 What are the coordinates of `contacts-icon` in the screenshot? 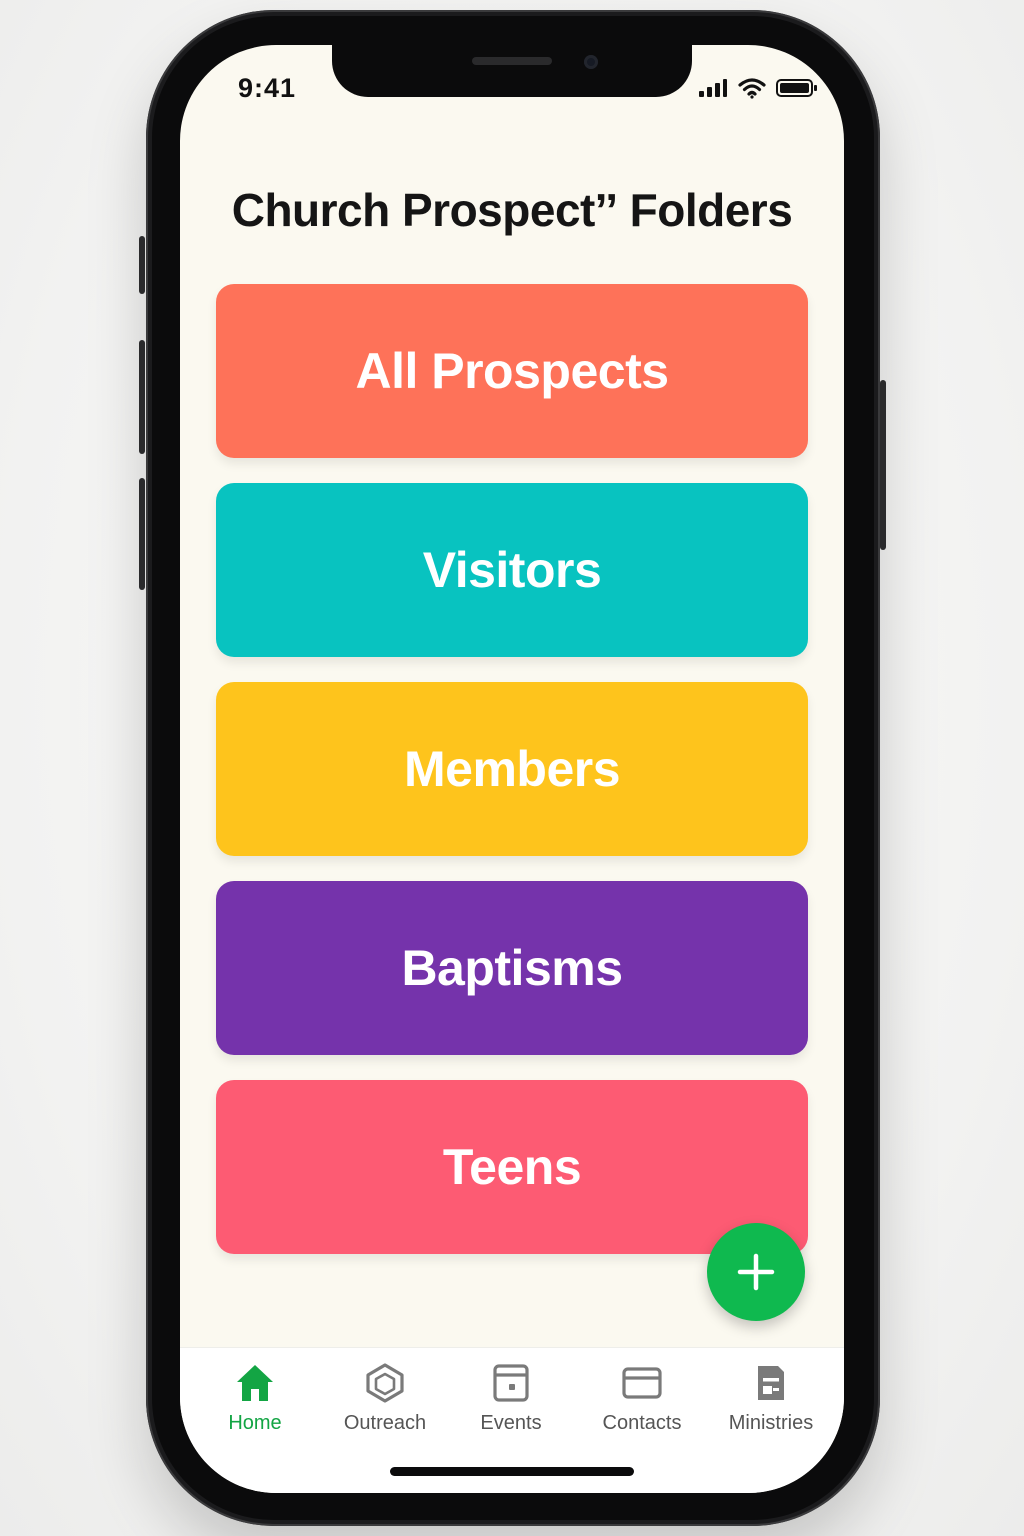 It's located at (642, 1383).